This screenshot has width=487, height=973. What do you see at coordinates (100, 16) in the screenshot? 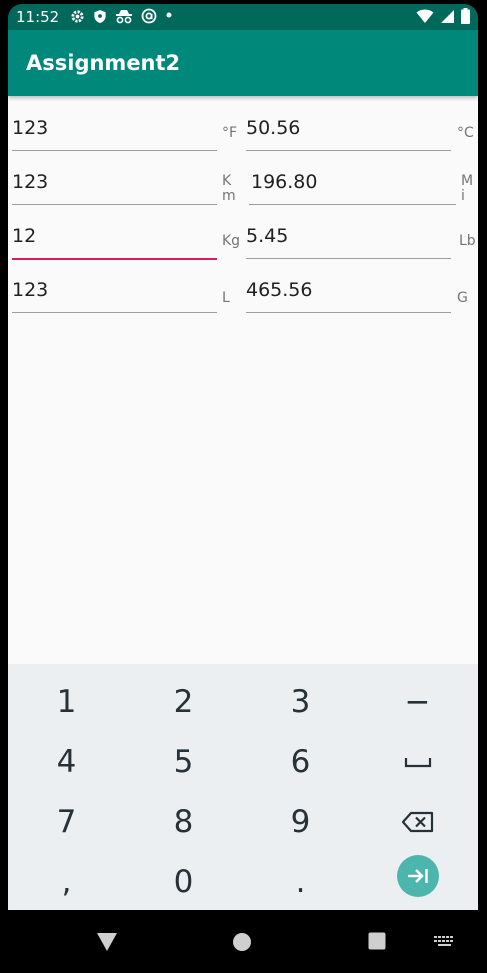
I see `shield-icon` at bounding box center [100, 16].